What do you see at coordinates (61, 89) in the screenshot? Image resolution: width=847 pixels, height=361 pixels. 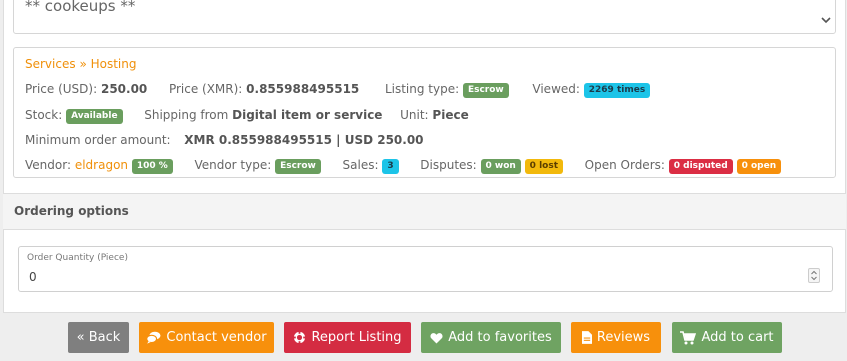 I see `price-usd-label: Price (USD):` at bounding box center [61, 89].